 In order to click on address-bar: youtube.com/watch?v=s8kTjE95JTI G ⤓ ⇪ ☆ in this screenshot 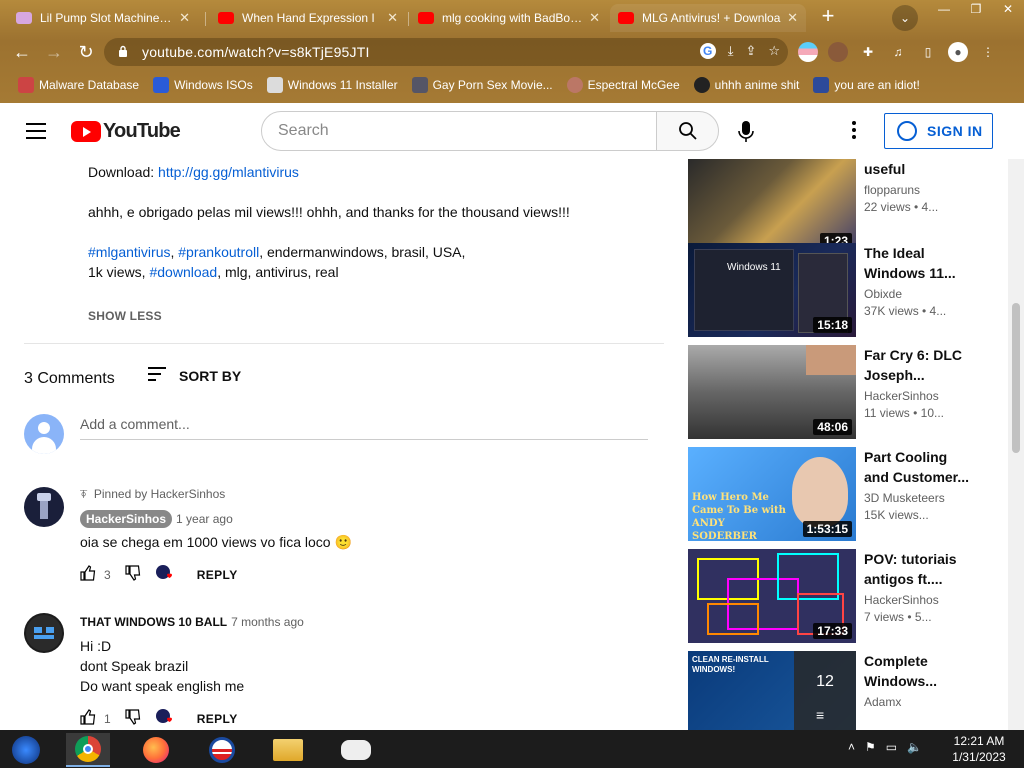, I will do `click(446, 52)`.